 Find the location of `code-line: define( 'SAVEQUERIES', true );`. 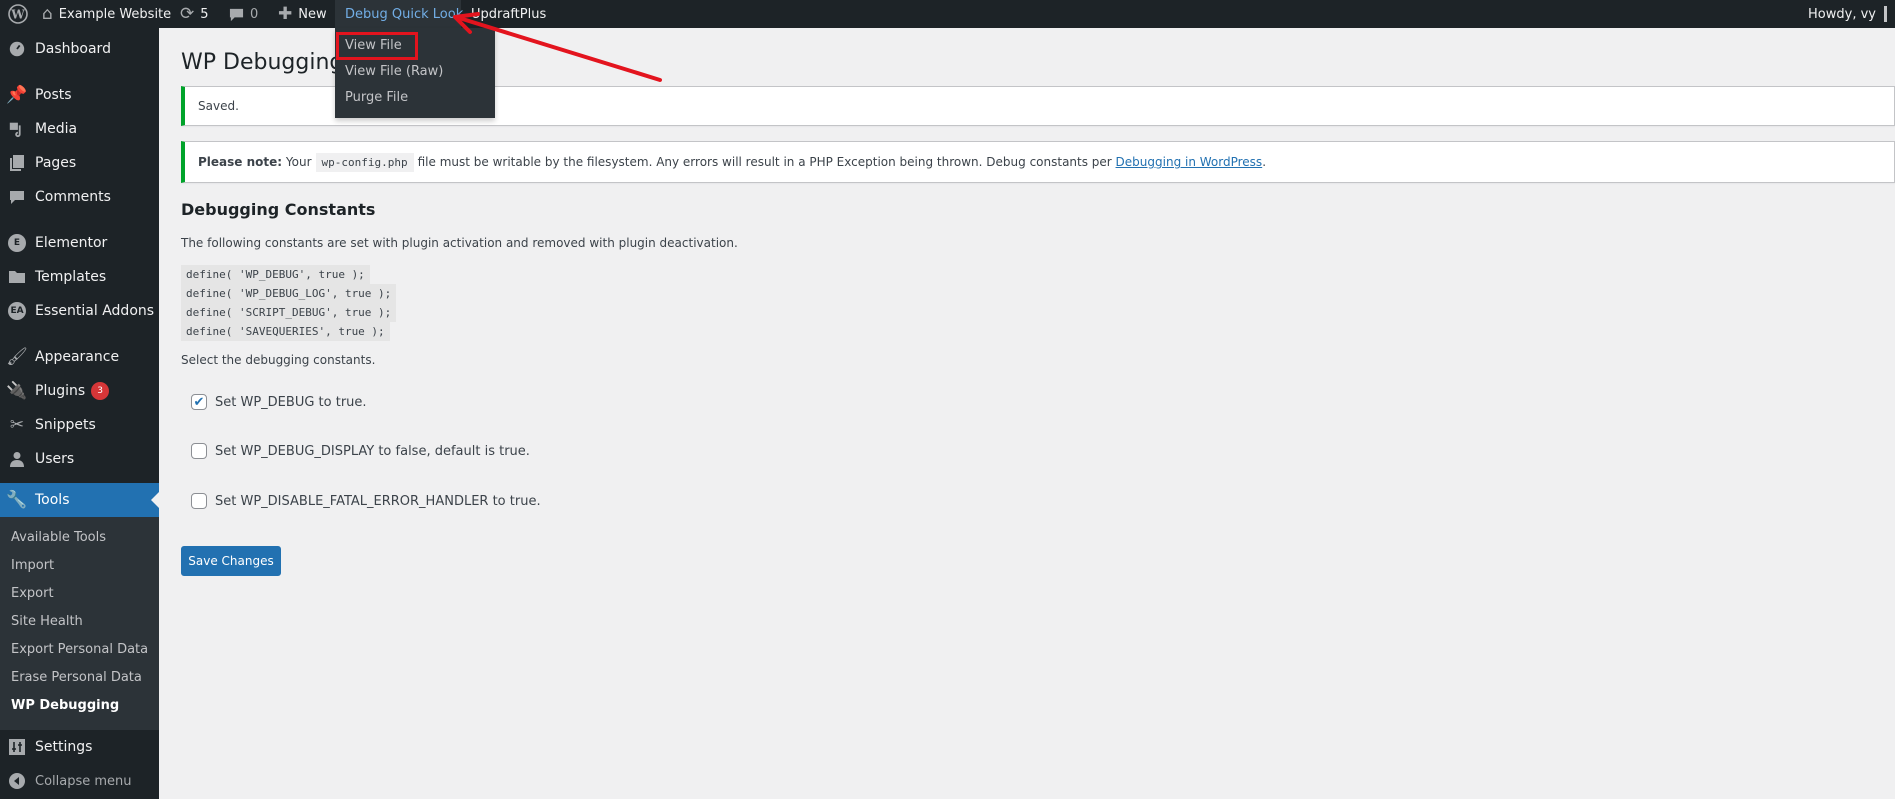

code-line: define( 'SAVEQUERIES', true ); is located at coordinates (285, 331).